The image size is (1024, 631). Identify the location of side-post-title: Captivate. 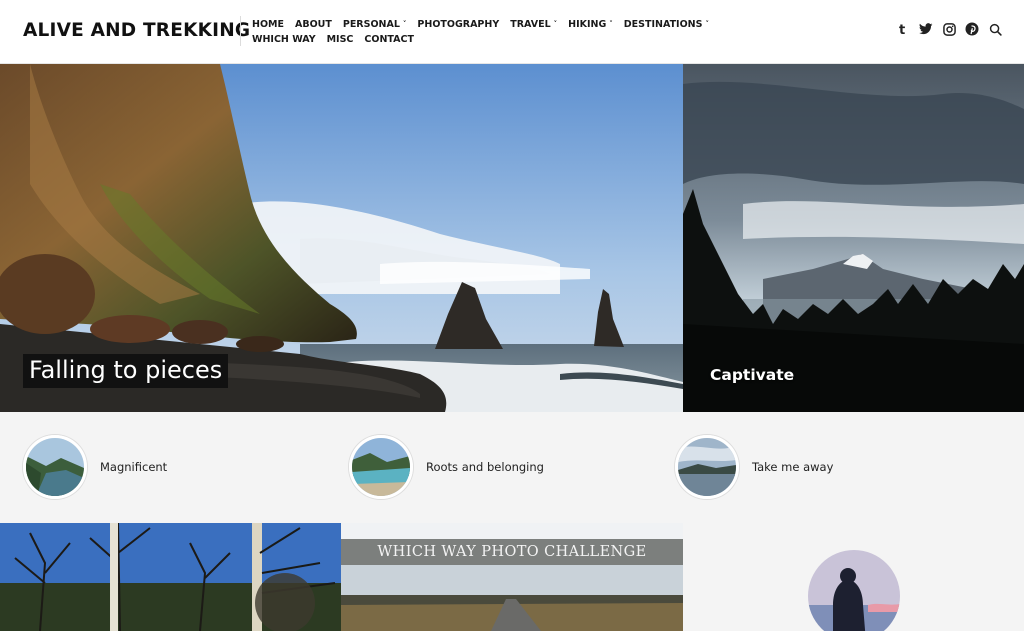
(752, 375).